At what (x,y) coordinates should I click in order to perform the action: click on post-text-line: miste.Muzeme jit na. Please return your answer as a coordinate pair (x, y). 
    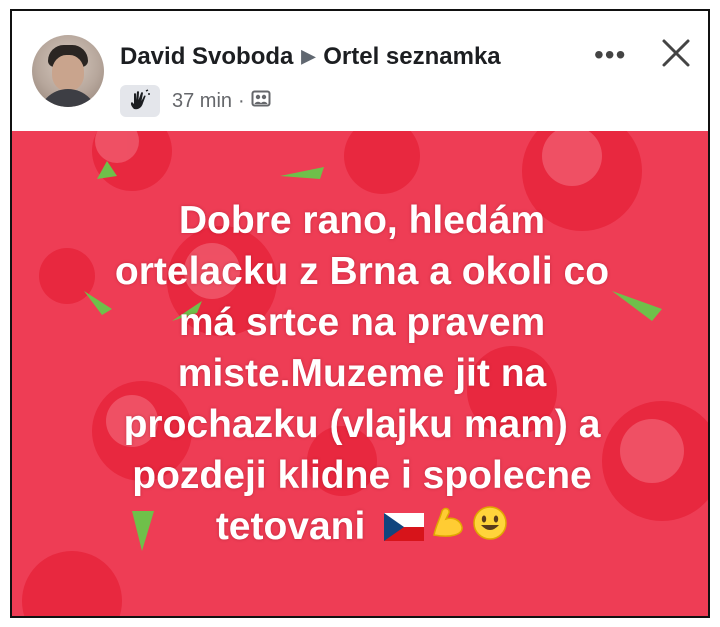
    Looking at the image, I should click on (362, 373).